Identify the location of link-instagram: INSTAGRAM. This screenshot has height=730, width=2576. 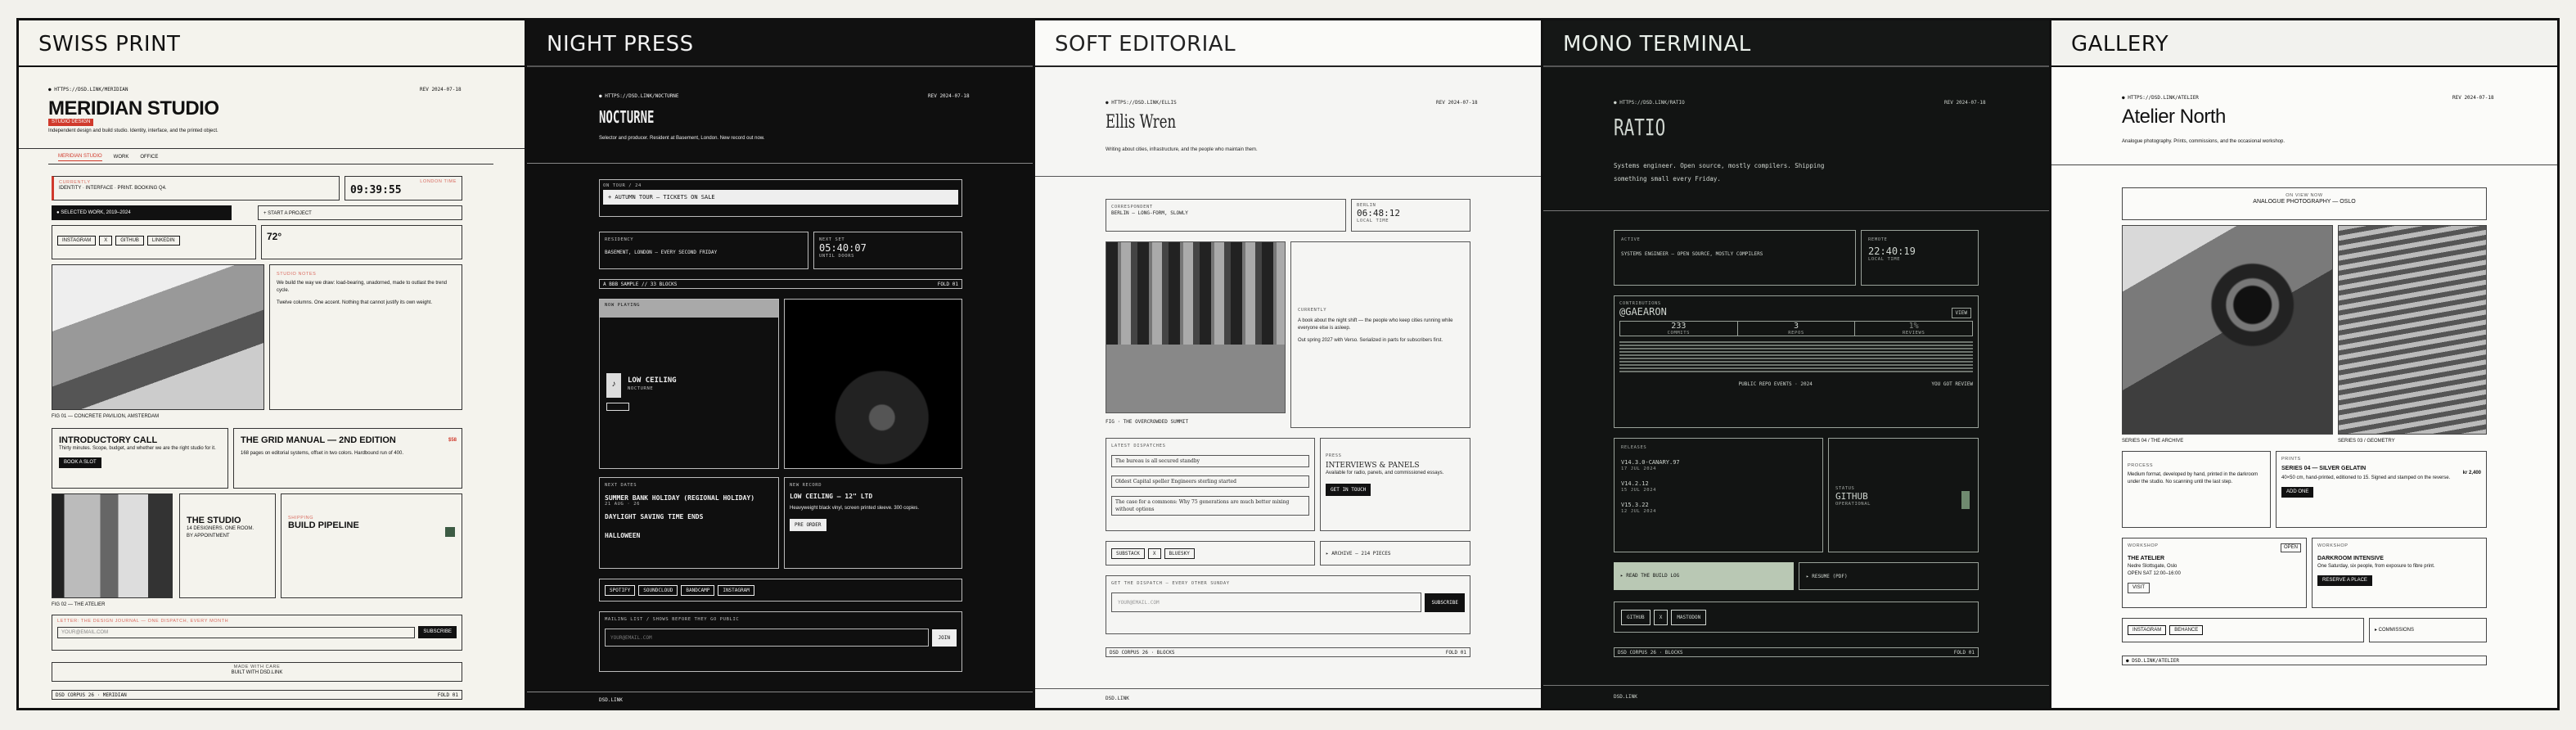
(736, 590).